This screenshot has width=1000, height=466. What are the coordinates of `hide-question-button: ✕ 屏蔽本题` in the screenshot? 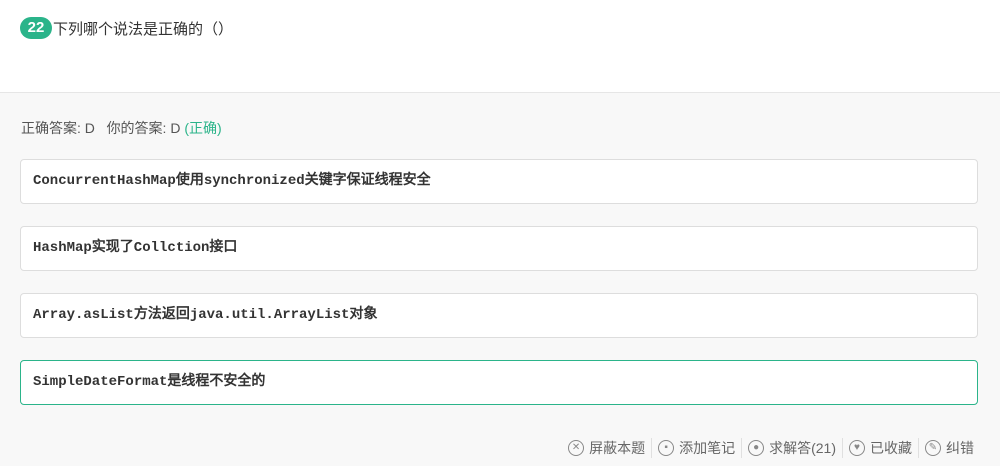 It's located at (606, 448).